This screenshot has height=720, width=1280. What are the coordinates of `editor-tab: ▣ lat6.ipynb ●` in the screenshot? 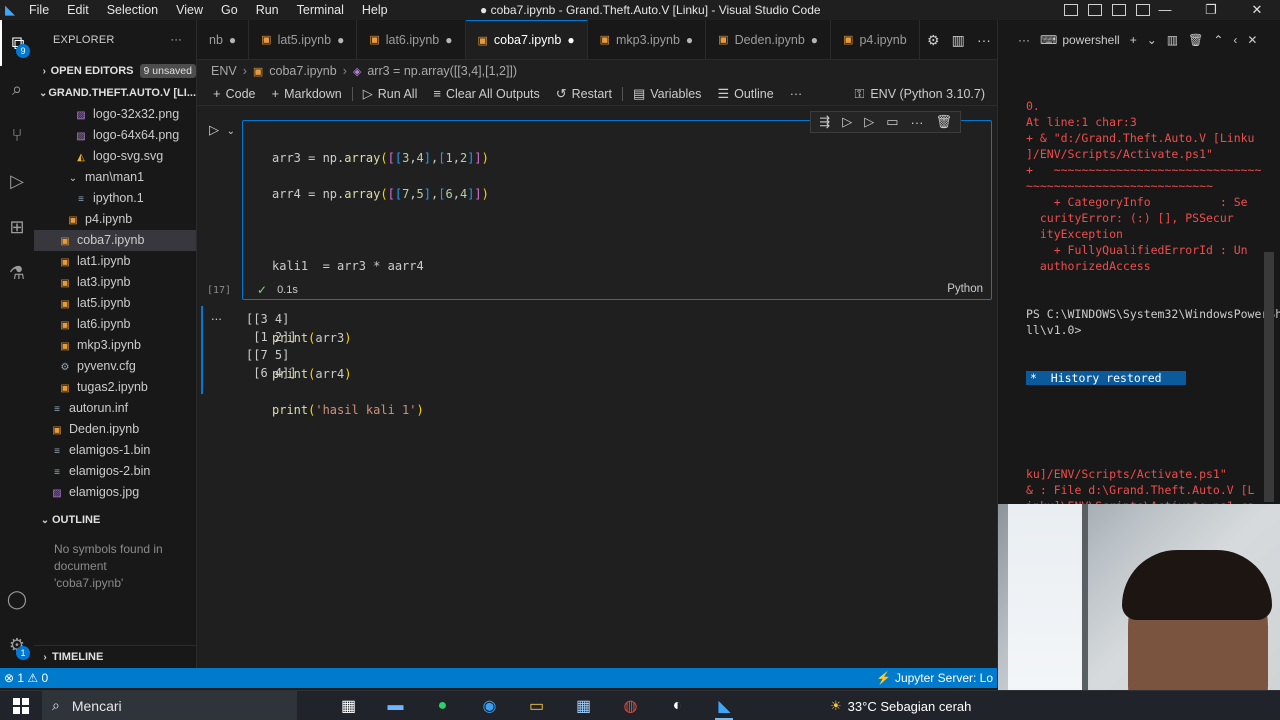 It's located at (411, 39).